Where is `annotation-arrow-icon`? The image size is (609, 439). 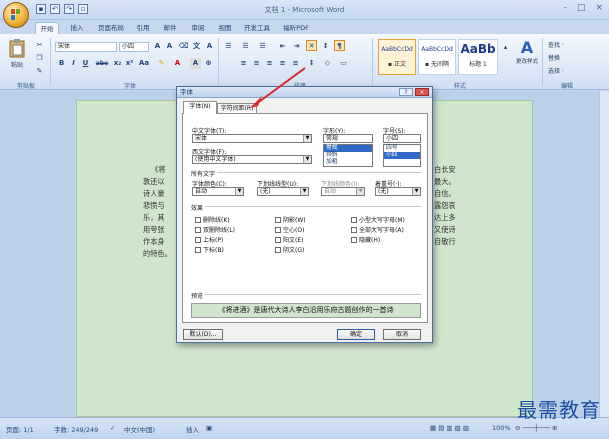 annotation-arrow-icon is located at coordinates (278, 87).